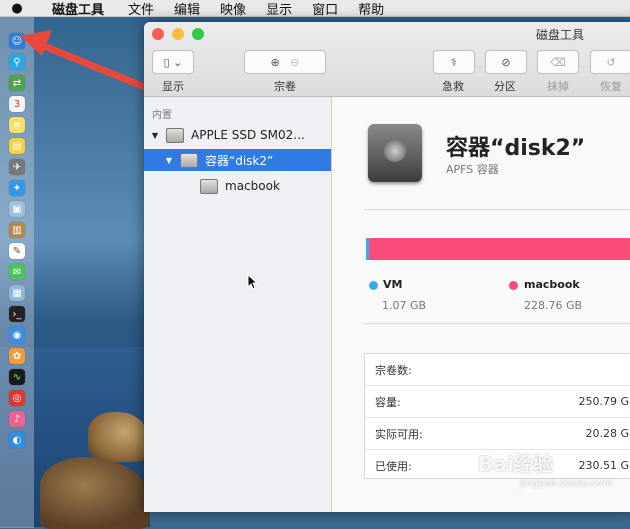 The height and width of the screenshot is (529, 630). What do you see at coordinates (17, 8) in the screenshot?
I see `apple-logo-icon: ●` at bounding box center [17, 8].